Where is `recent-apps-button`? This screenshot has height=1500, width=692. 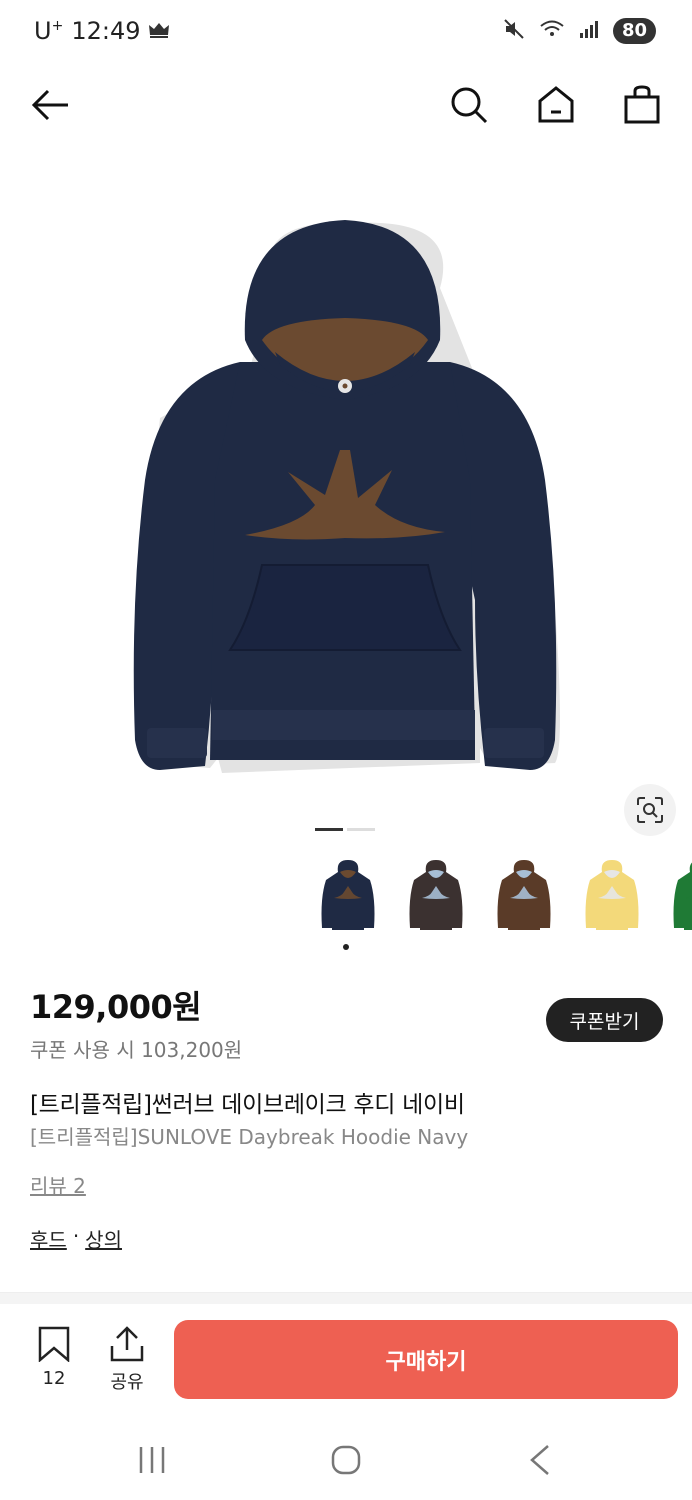 recent-apps-button is located at coordinates (152, 1460).